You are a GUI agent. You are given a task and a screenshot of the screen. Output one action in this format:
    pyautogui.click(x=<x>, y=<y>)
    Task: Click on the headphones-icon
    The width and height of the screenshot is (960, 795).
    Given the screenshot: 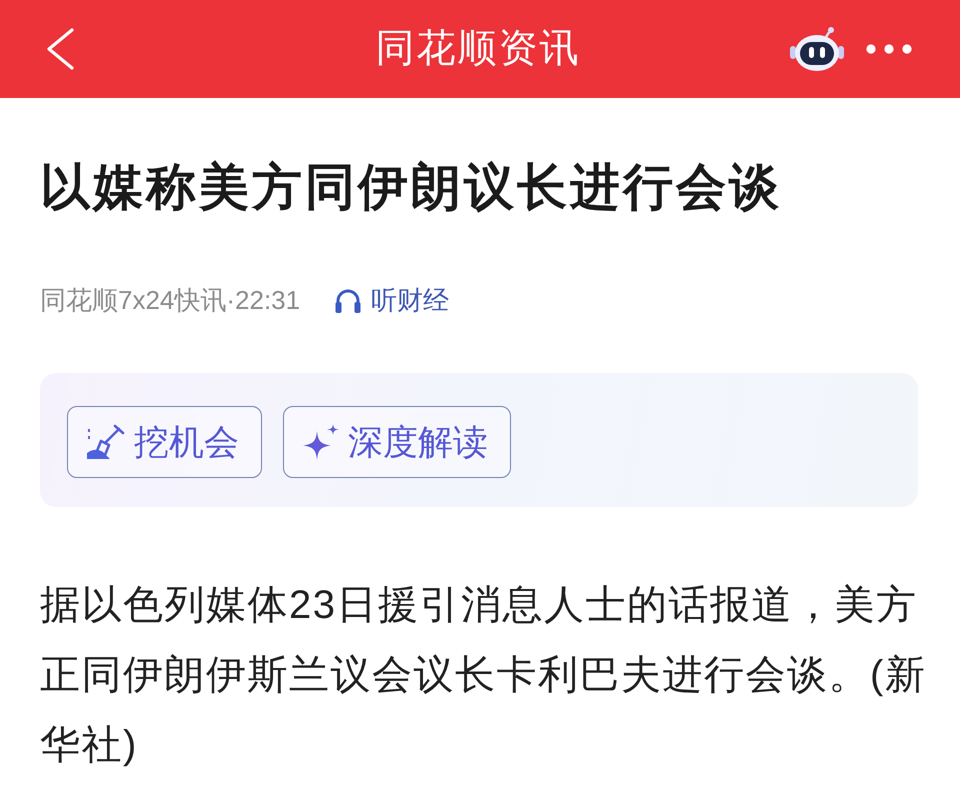 What is the action you would take?
    pyautogui.click(x=348, y=300)
    